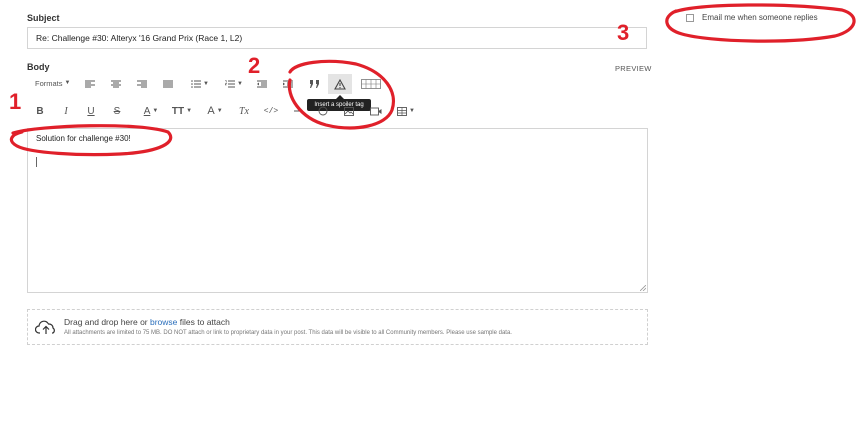 The width and height of the screenshot is (857, 439). Describe the element at coordinates (163, 322) in the screenshot. I see `browse-link: browse` at that location.